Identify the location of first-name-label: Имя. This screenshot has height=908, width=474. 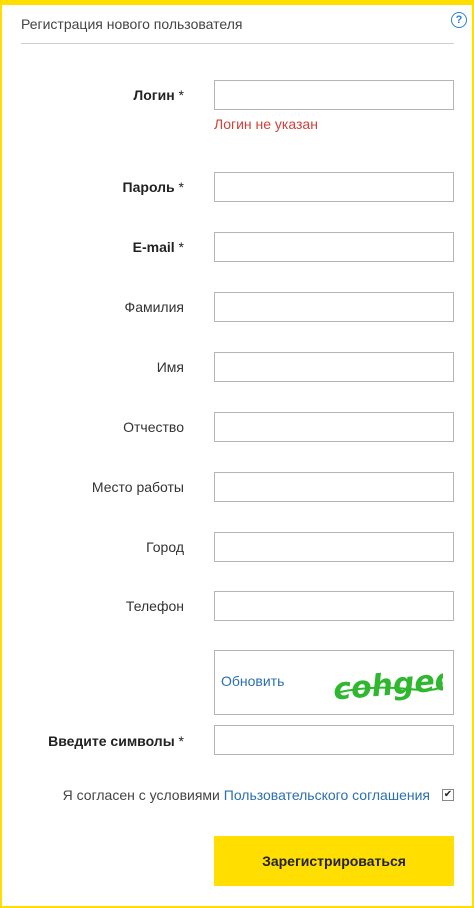
(170, 367).